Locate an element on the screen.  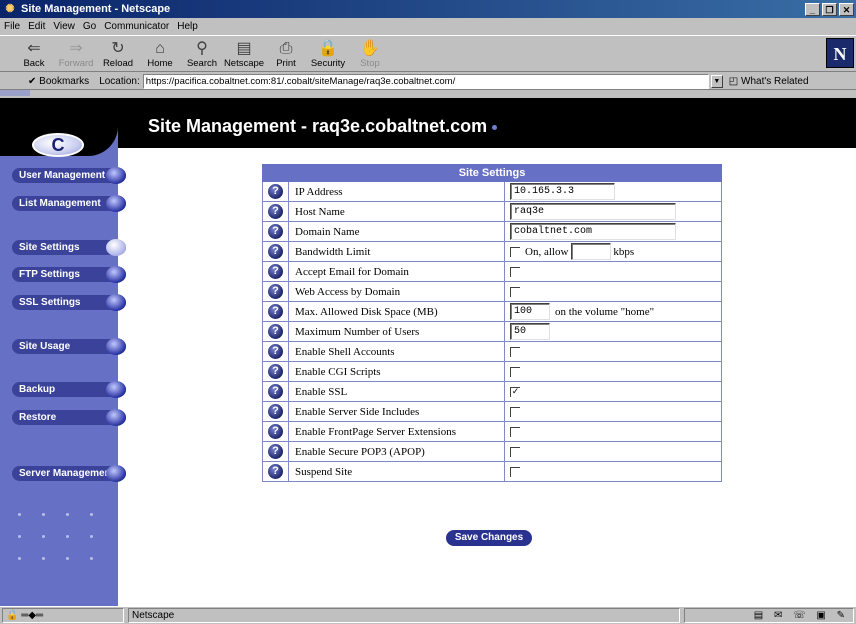
sidebar-item-site-usage: Site Usage is located at coordinates (69, 346).